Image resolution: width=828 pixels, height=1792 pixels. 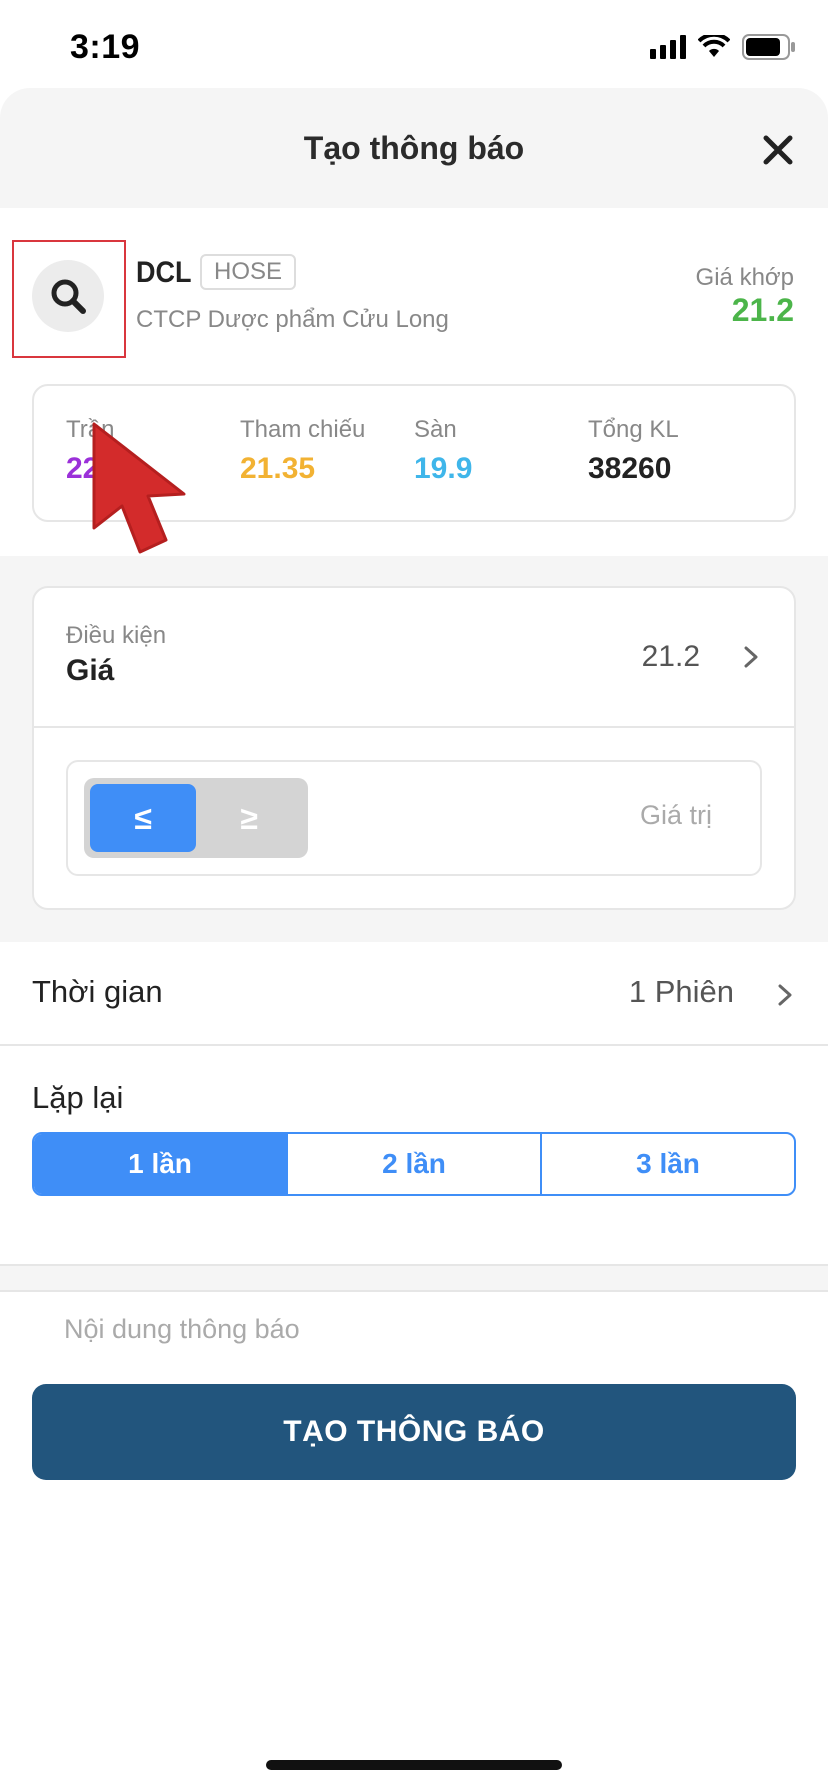 What do you see at coordinates (667, 1164) in the screenshot?
I see `repeat-option-3: 3 lần` at bounding box center [667, 1164].